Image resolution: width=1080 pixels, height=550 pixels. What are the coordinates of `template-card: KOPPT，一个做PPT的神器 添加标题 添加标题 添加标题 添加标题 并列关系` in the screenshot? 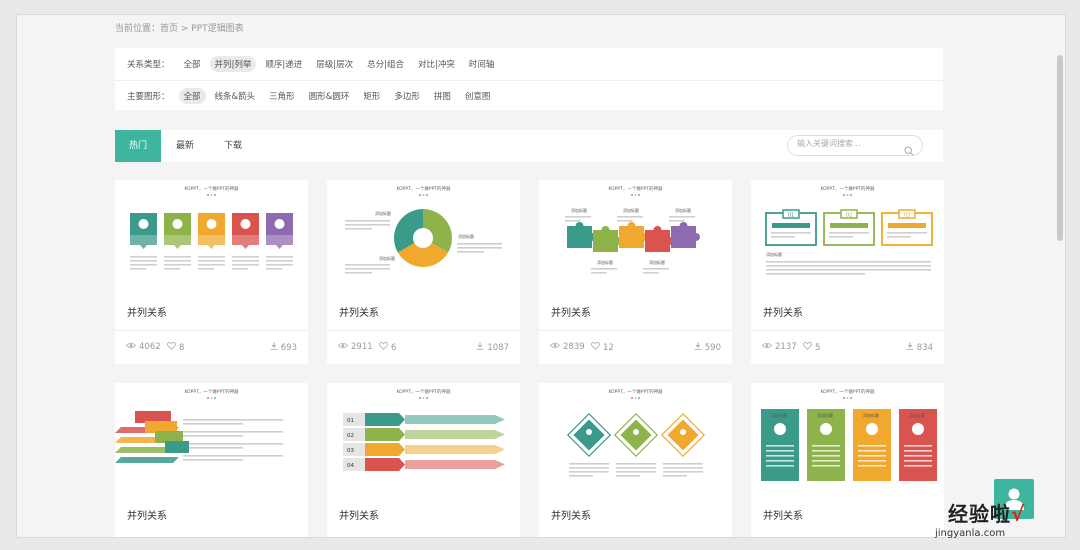 It's located at (847, 460).